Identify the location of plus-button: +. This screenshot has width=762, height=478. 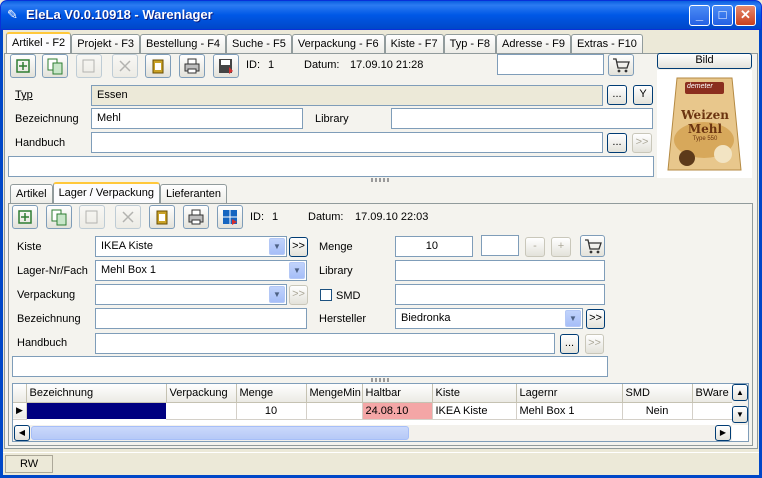
(561, 247).